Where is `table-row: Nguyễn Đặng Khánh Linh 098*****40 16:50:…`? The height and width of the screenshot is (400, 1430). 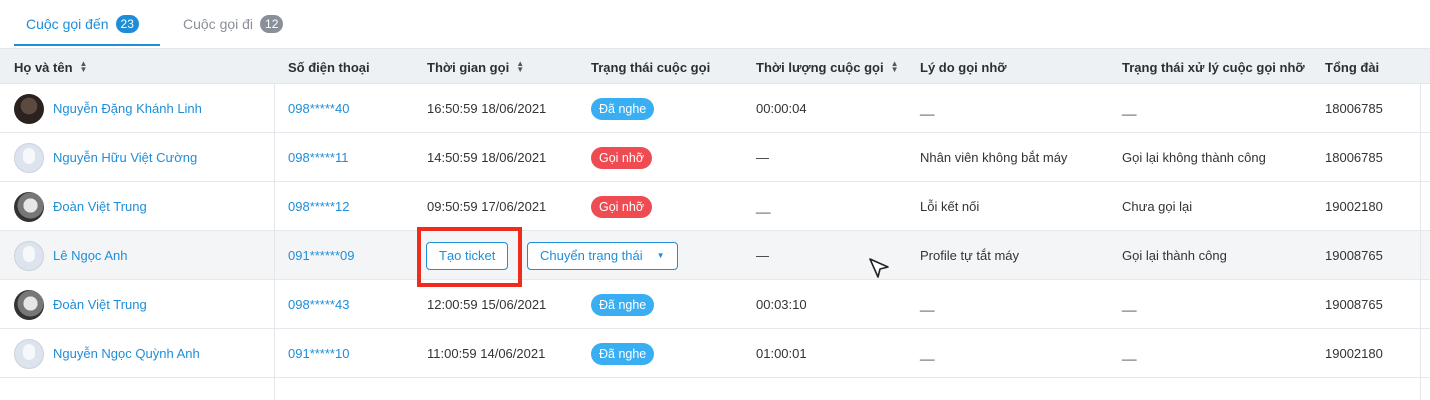 table-row: Nguyễn Đặng Khánh Linh 098*****40 16:50:… is located at coordinates (715, 108).